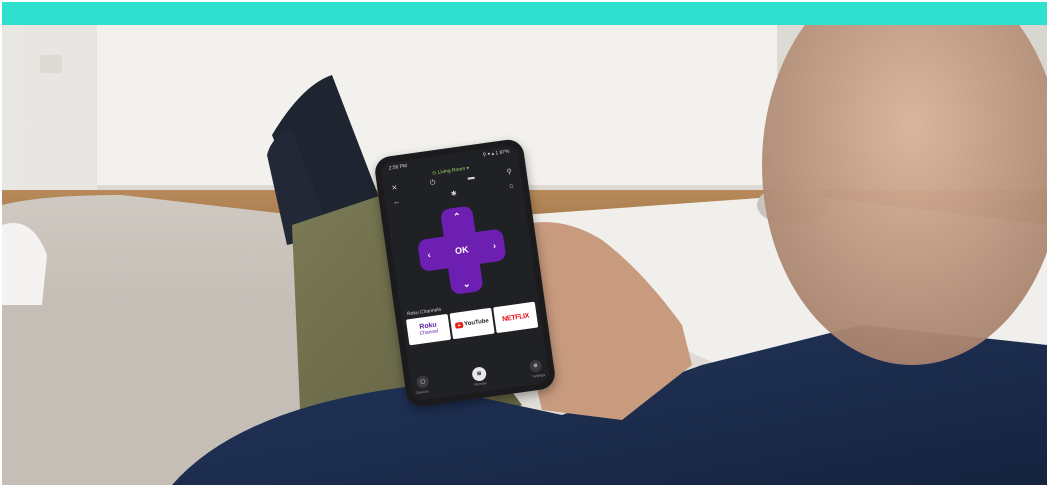 This screenshot has width=1049, height=487. What do you see at coordinates (398, 167) in the screenshot?
I see `status-time: 2:58 PM` at bounding box center [398, 167].